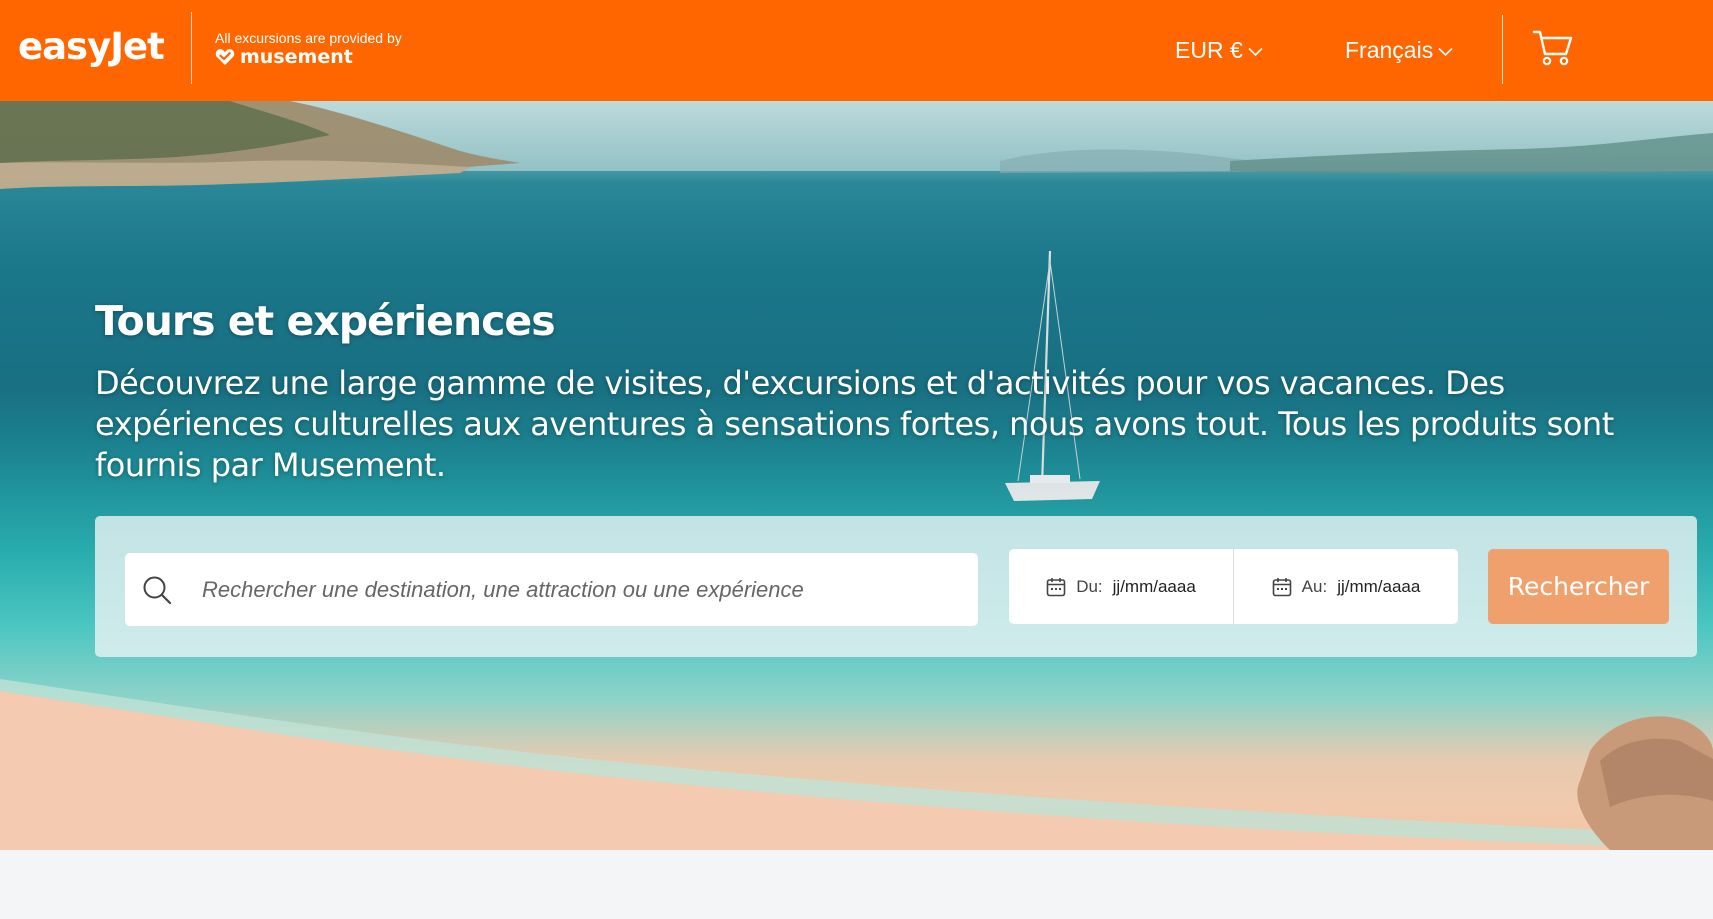 This screenshot has width=1713, height=919. I want to click on header-divider, so click(1502, 49).